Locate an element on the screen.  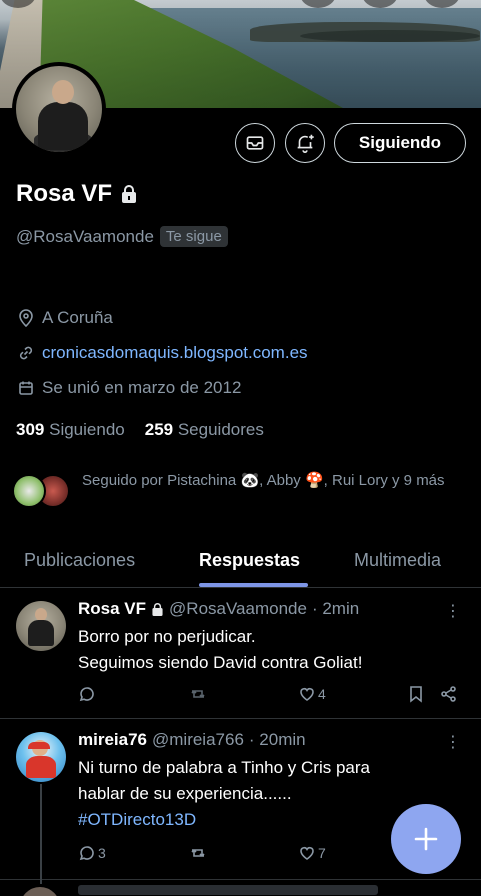
post-text-line: Ni turno de palabra a Tinho y Cris para is located at coordinates (224, 767).